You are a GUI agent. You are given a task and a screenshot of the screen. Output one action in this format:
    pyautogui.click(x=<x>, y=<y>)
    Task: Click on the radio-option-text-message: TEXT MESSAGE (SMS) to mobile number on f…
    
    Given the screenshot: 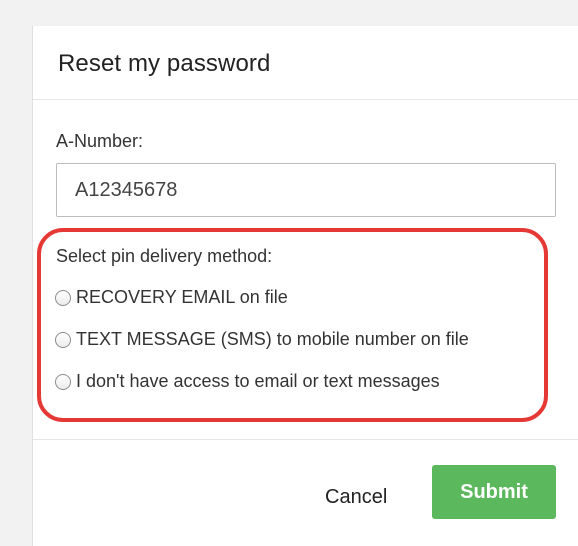 What is the action you would take?
    pyautogui.click(x=262, y=339)
    